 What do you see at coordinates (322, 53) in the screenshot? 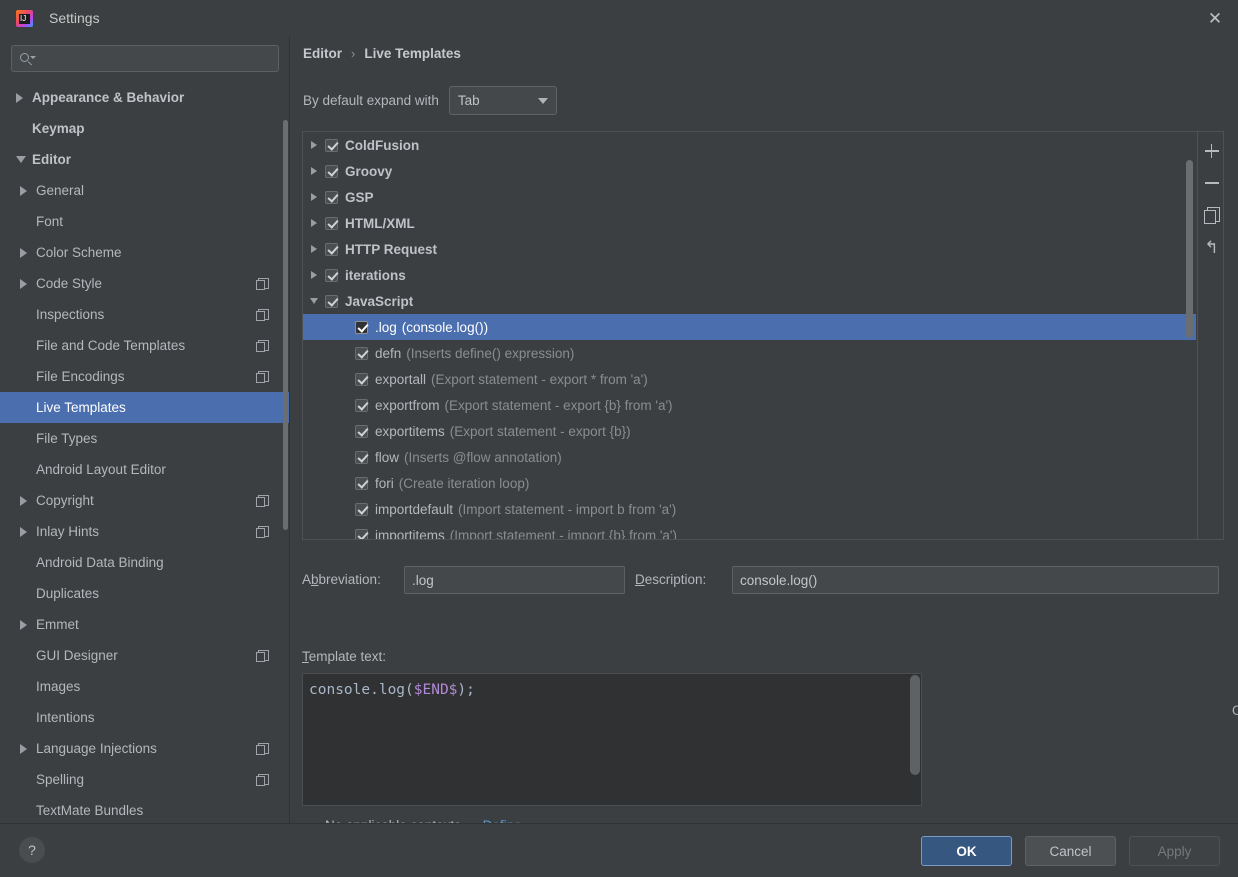
I see `breadcrumb-parent: Editor` at bounding box center [322, 53].